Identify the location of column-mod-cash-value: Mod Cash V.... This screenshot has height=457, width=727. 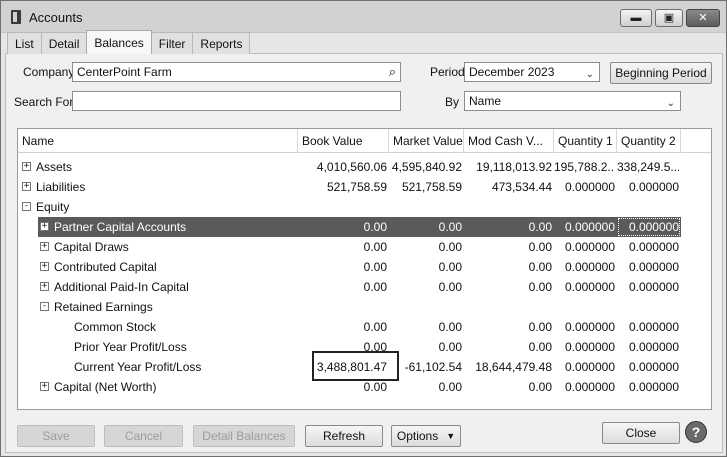
(509, 141).